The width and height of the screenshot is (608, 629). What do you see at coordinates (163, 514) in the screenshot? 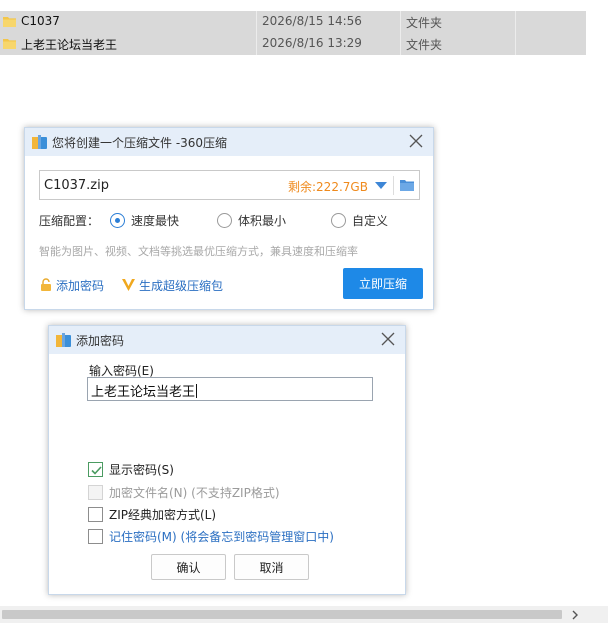
I see `checkbox-label: ZIP经典加密方式(L)` at bounding box center [163, 514].